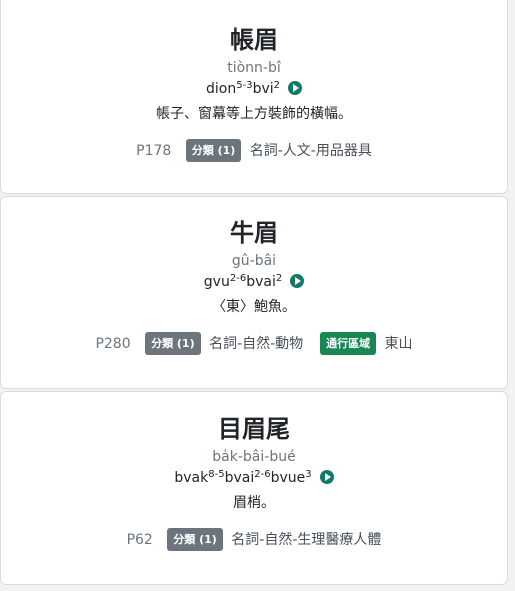 Image resolution: width=515 pixels, height=591 pixels. Describe the element at coordinates (154, 151) in the screenshot. I see `page-number: P178` at that location.